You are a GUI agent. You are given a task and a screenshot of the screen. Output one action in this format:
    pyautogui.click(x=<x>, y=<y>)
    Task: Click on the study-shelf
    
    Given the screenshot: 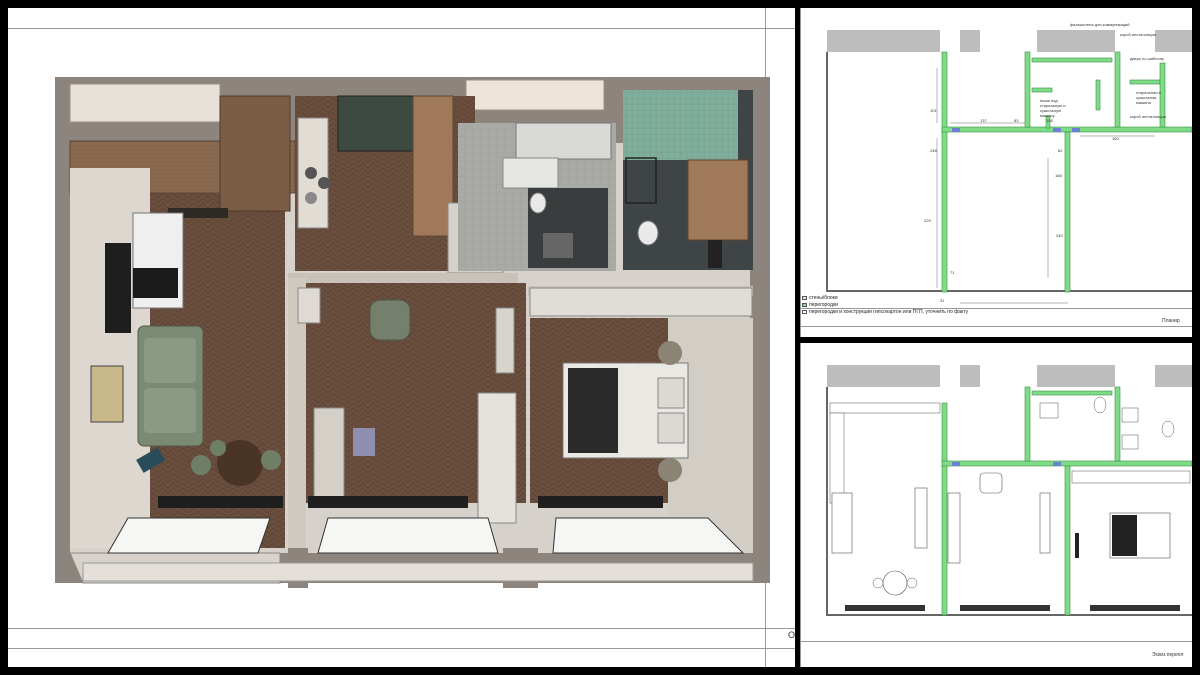 What is the action you would take?
    pyautogui.click(x=309, y=305)
    